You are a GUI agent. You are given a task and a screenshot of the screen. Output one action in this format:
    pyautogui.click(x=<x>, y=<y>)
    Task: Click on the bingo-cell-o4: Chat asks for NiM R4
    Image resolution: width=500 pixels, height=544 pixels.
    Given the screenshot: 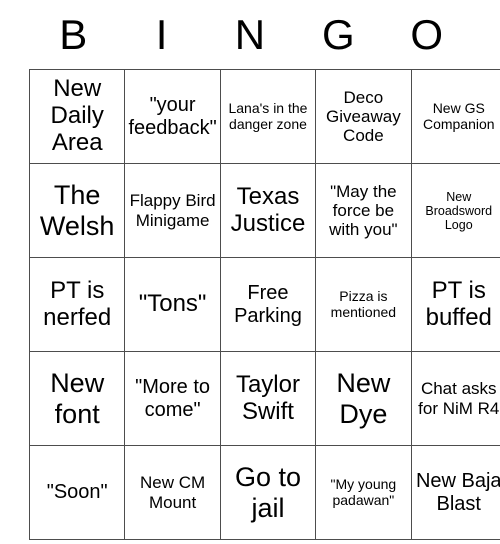 What is the action you would take?
    pyautogui.click(x=455, y=398)
    